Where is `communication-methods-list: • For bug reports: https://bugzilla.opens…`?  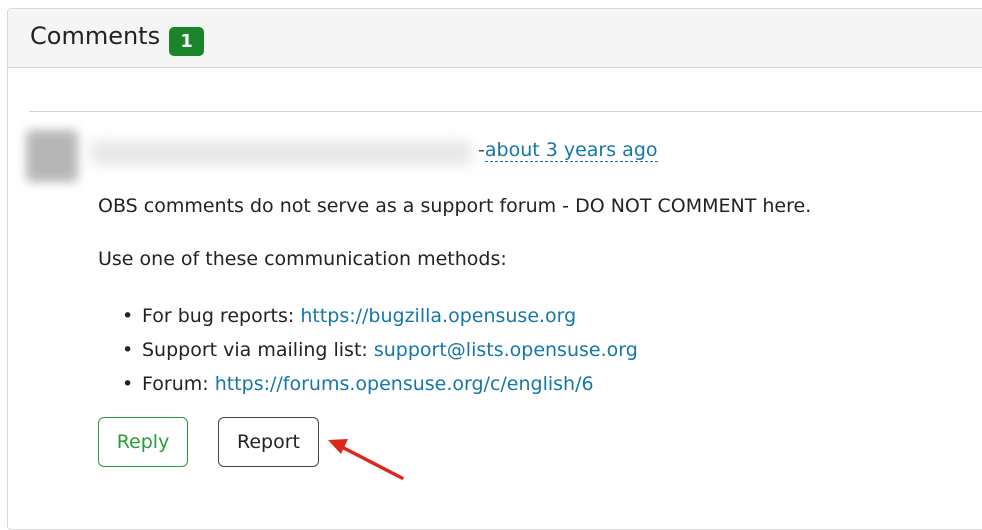
communication-methods-list: • For bug reports: https://bugzilla.opens… is located at coordinates (454, 350).